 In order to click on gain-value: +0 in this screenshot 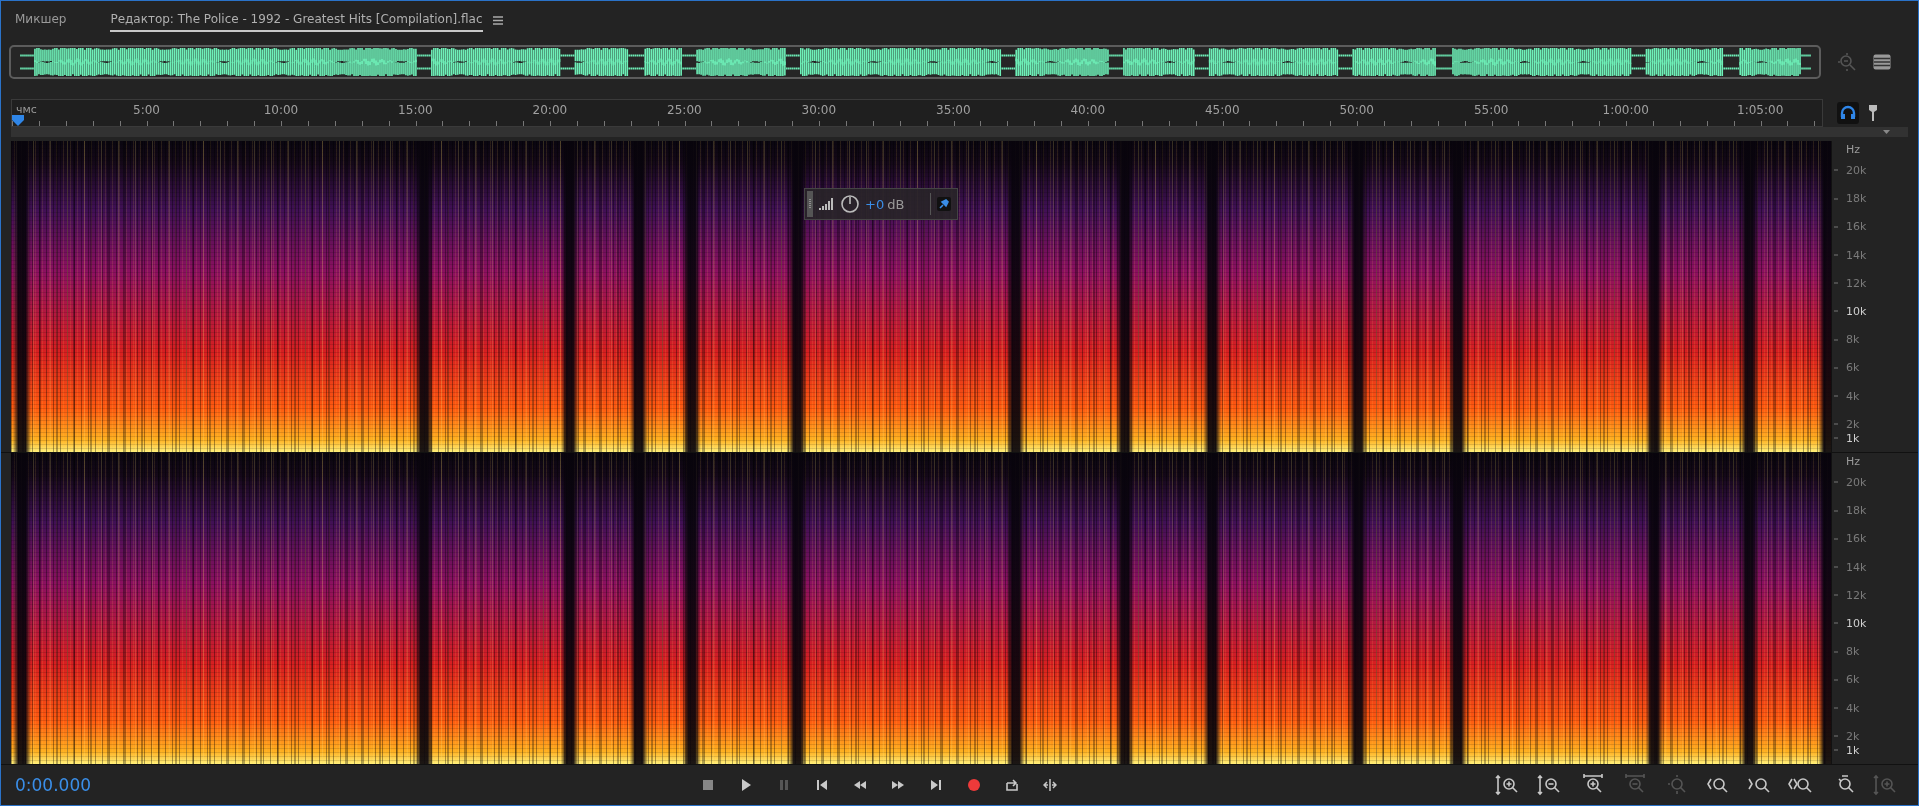, I will do `click(875, 204)`.